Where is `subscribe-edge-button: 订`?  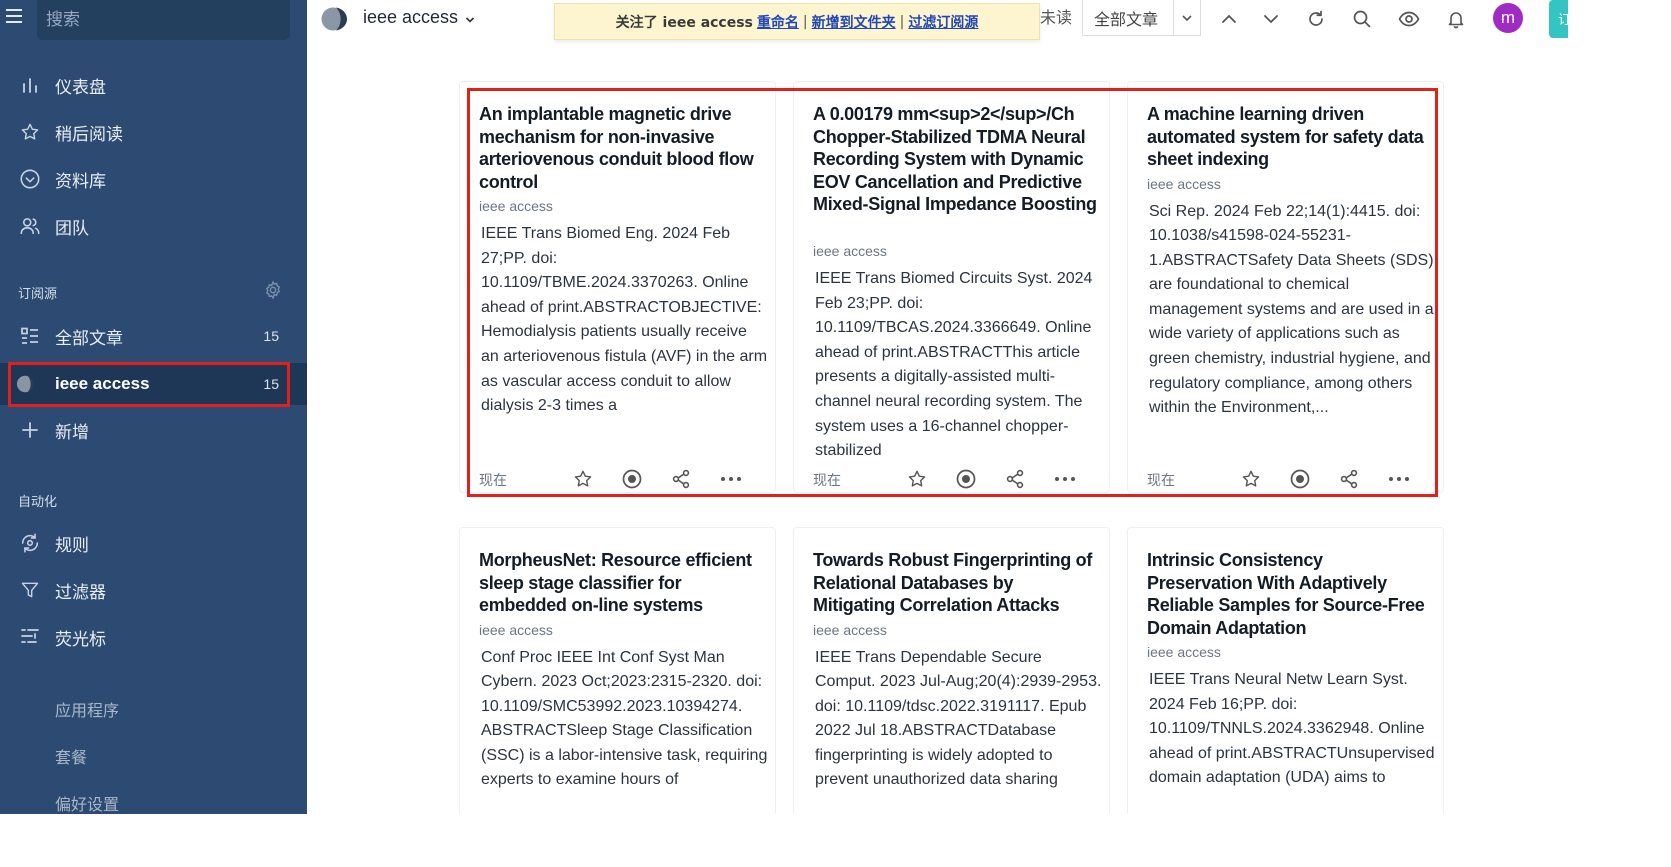
subscribe-edge-button: 订 is located at coordinates (1558, 19).